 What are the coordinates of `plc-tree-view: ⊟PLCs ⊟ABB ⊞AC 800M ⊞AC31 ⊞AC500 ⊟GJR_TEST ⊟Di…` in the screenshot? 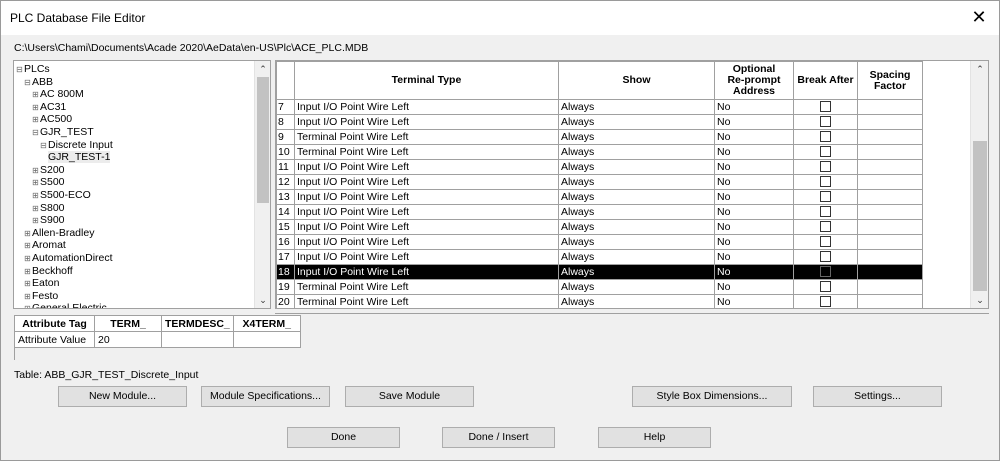 It's located at (142, 184).